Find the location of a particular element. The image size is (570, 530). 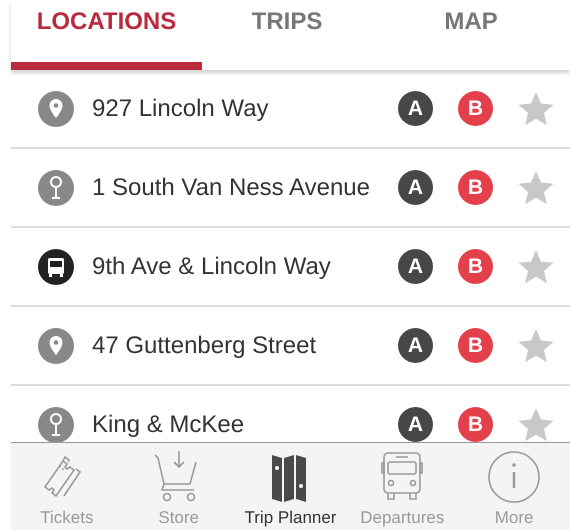

bus-icon is located at coordinates (56, 266).